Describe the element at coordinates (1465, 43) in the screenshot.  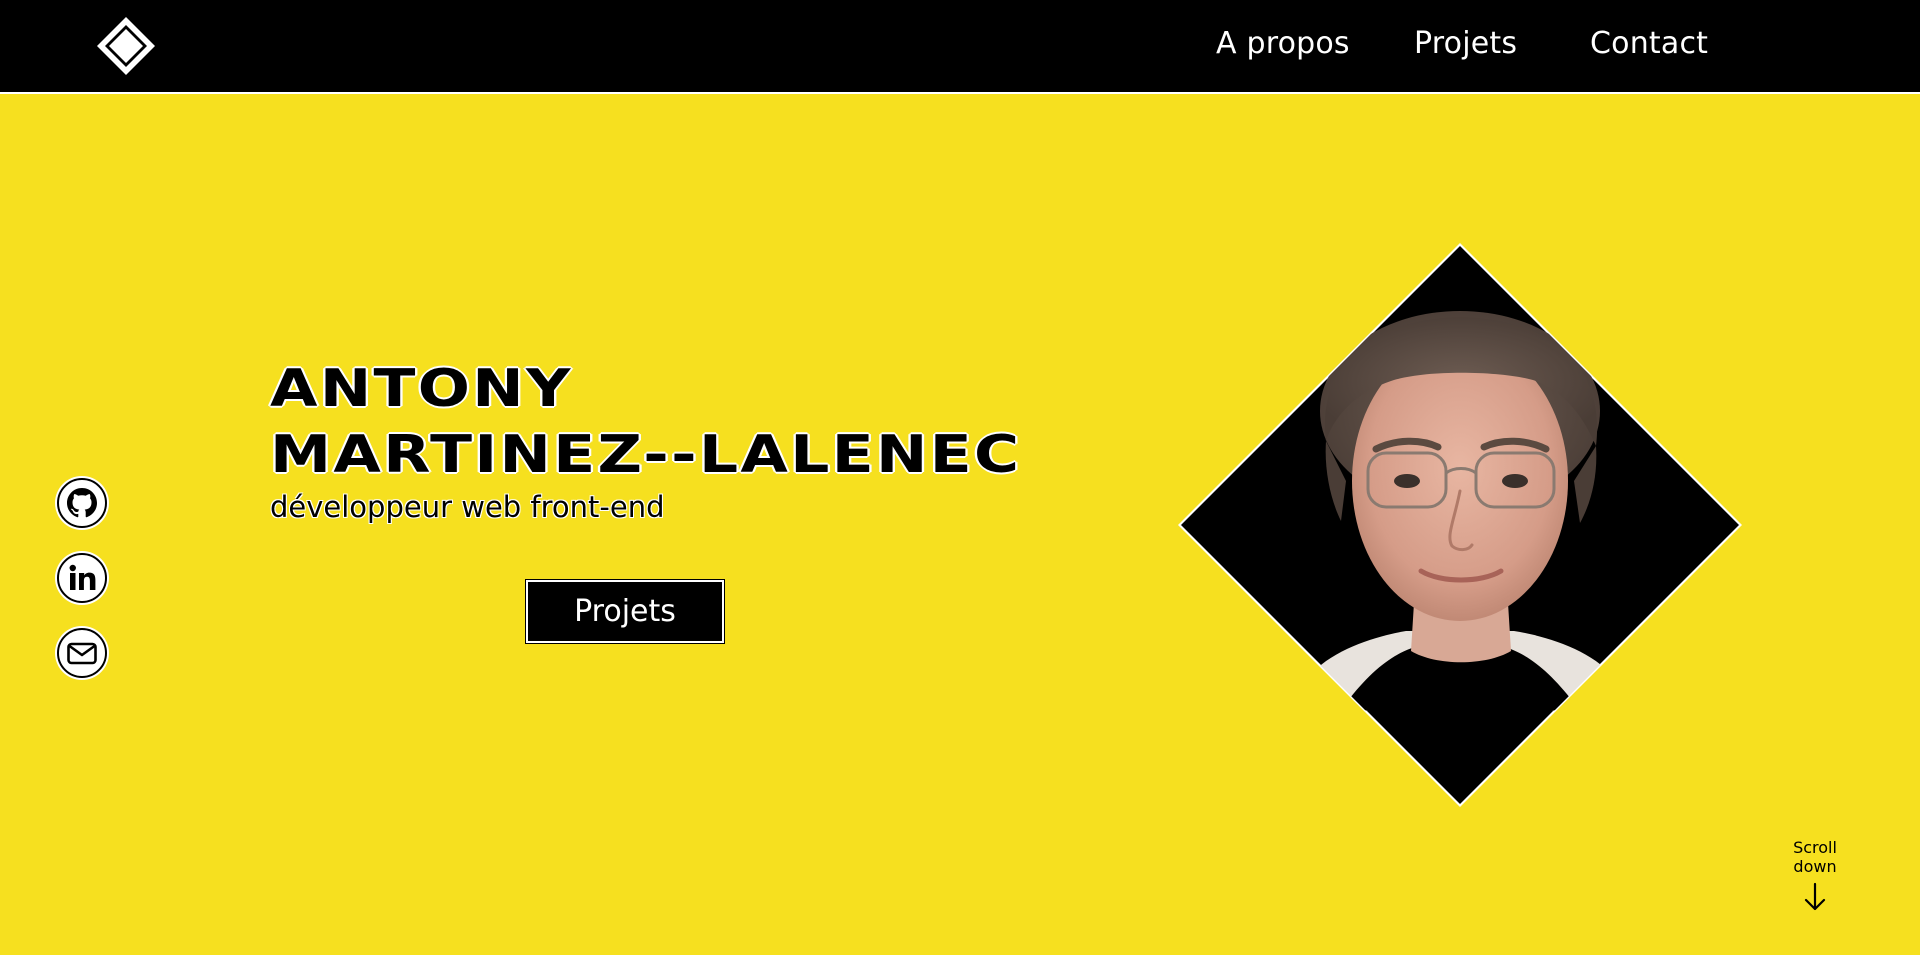
I see `nav-link-projets: Projets` at that location.